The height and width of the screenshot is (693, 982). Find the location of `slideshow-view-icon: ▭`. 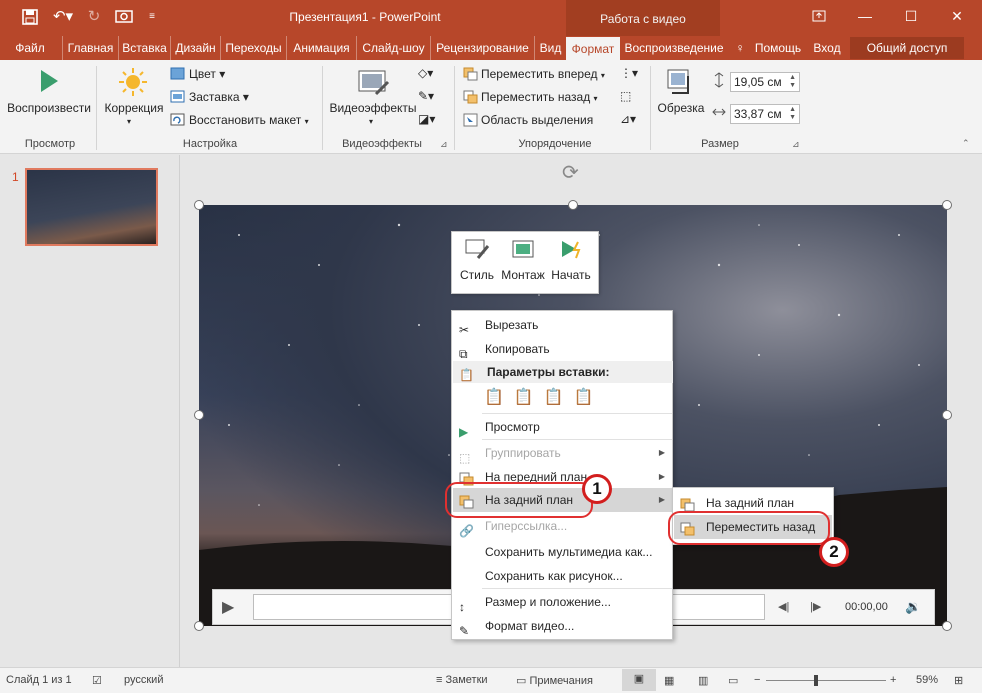

slideshow-view-icon: ▭ is located at coordinates (733, 680).